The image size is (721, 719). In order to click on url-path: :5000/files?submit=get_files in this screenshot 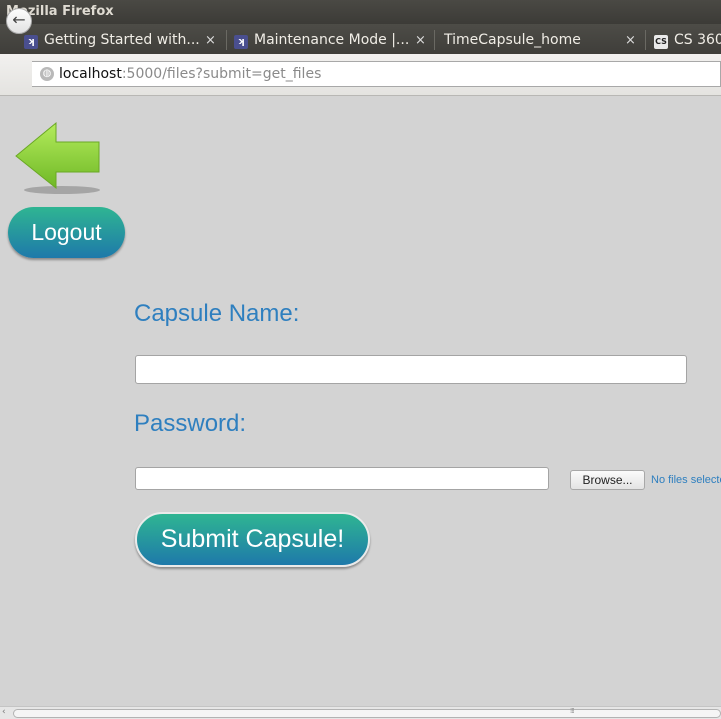, I will do `click(221, 74)`.